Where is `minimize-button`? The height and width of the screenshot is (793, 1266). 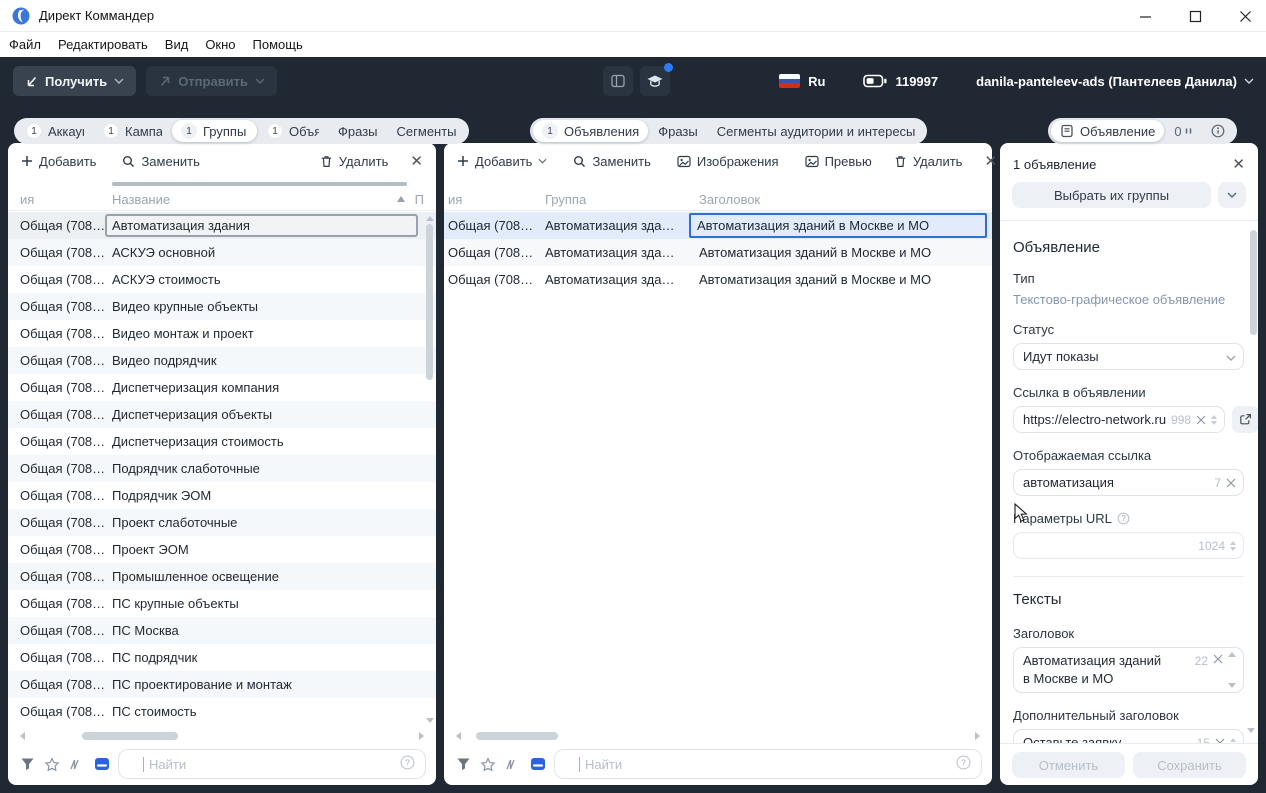 minimize-button is located at coordinates (1145, 16).